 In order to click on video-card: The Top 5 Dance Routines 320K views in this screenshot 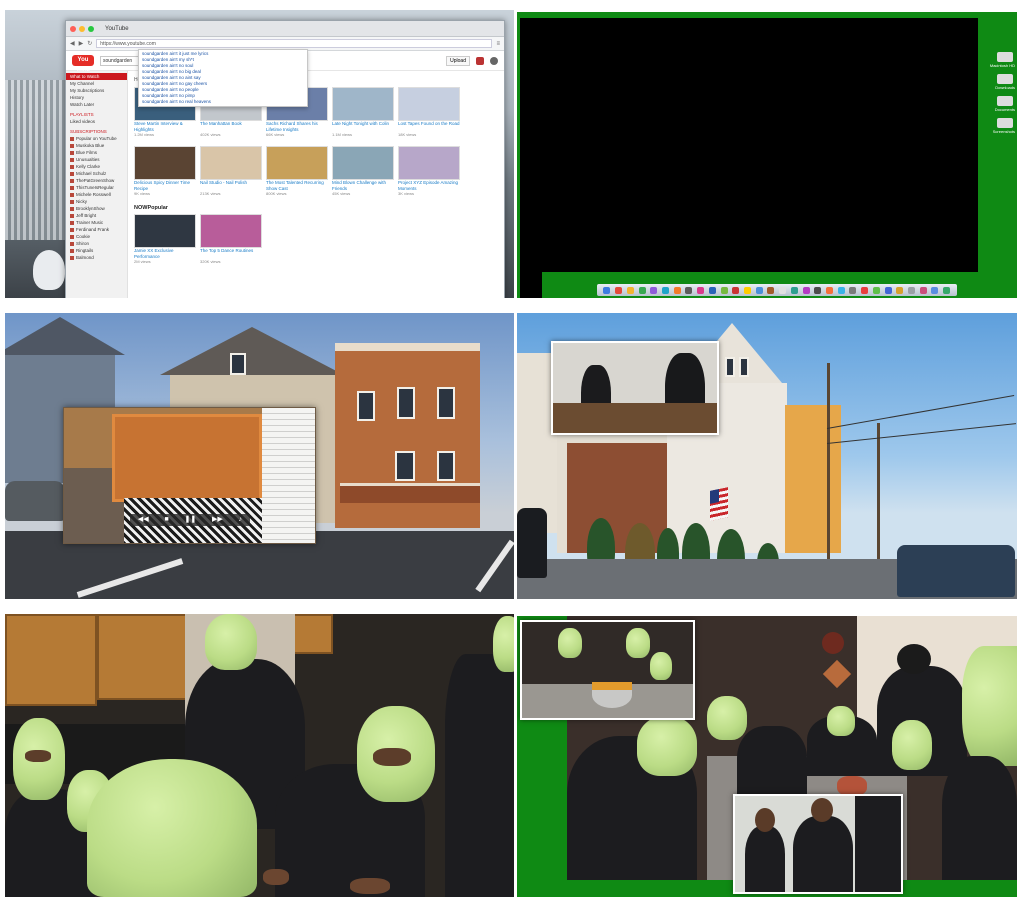, I will do `click(231, 241)`.